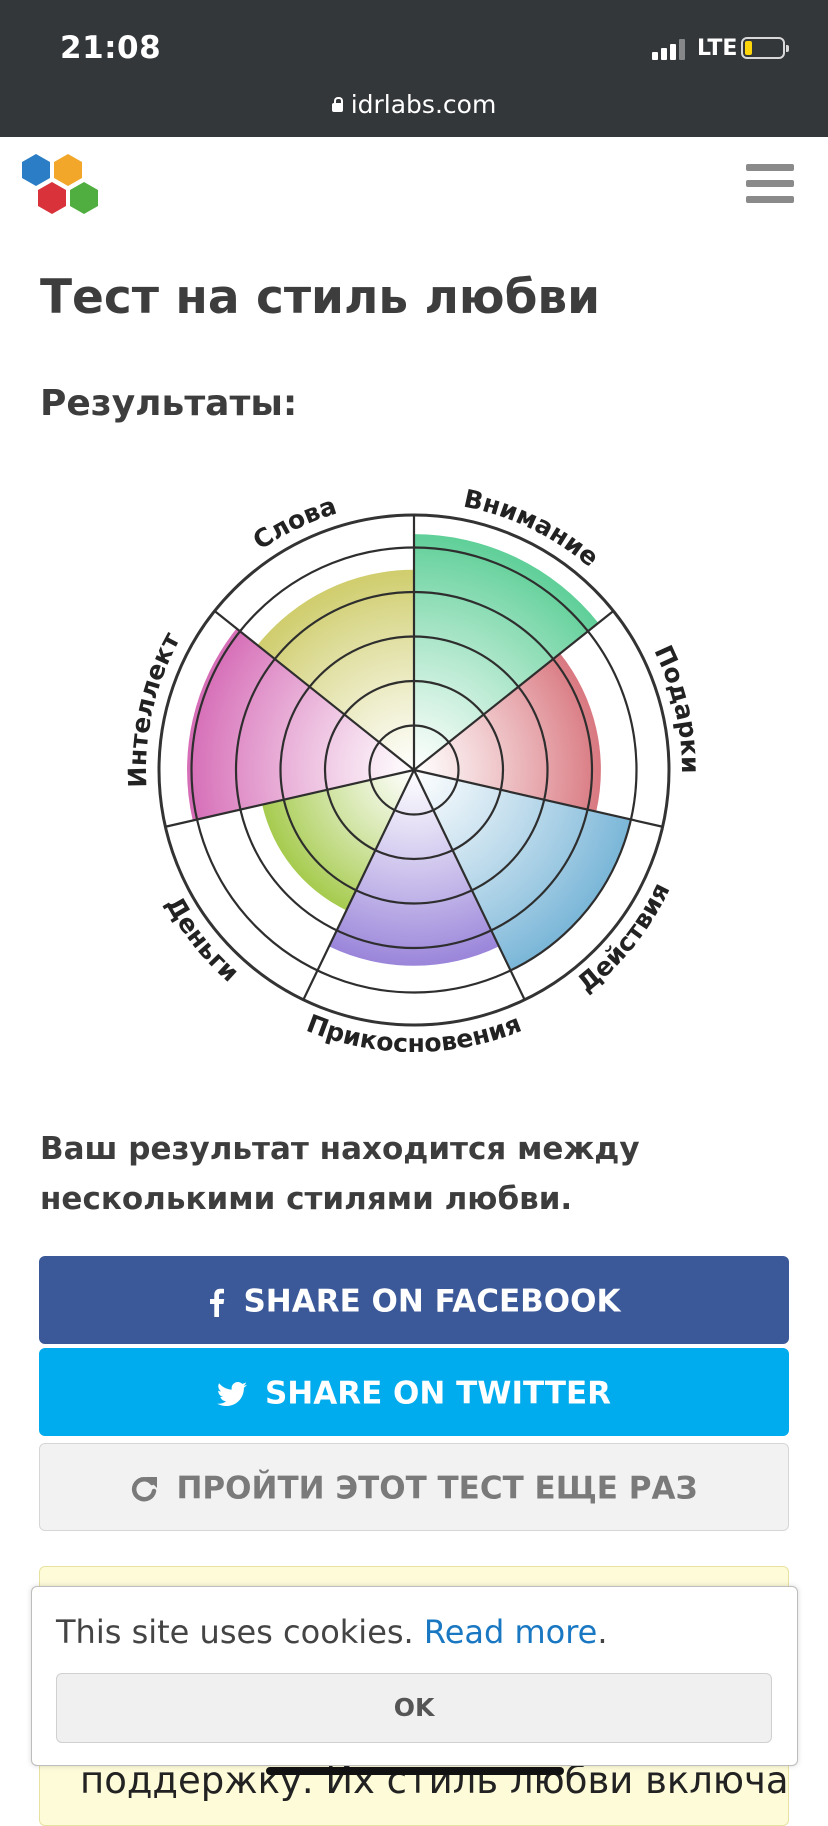 This screenshot has height=1826, width=828. Describe the element at coordinates (765, 48) in the screenshot. I see `battery-icon` at that location.